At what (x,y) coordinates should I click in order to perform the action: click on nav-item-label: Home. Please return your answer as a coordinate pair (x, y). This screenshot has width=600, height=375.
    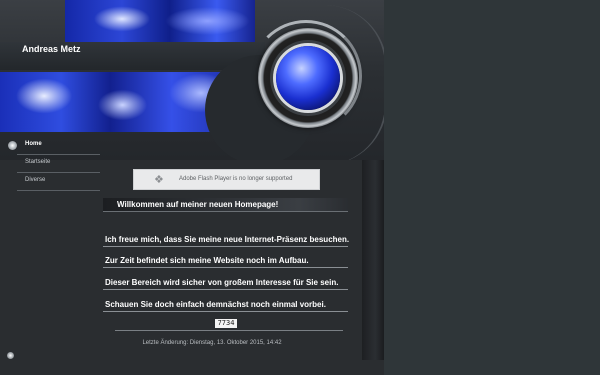
    Looking at the image, I should click on (33, 144).